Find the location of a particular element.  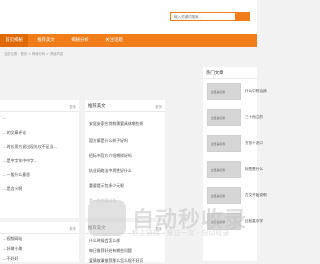

panel-header: 推荐美文 更多 is located at coordinates (125, 106).